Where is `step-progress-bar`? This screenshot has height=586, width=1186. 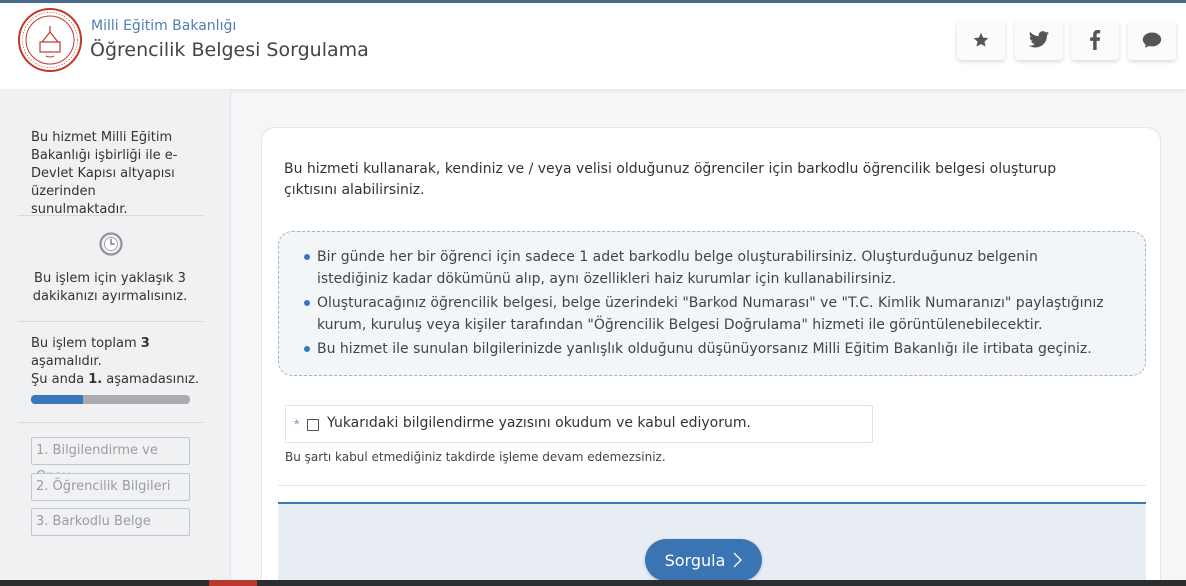
step-progress-bar is located at coordinates (110, 399).